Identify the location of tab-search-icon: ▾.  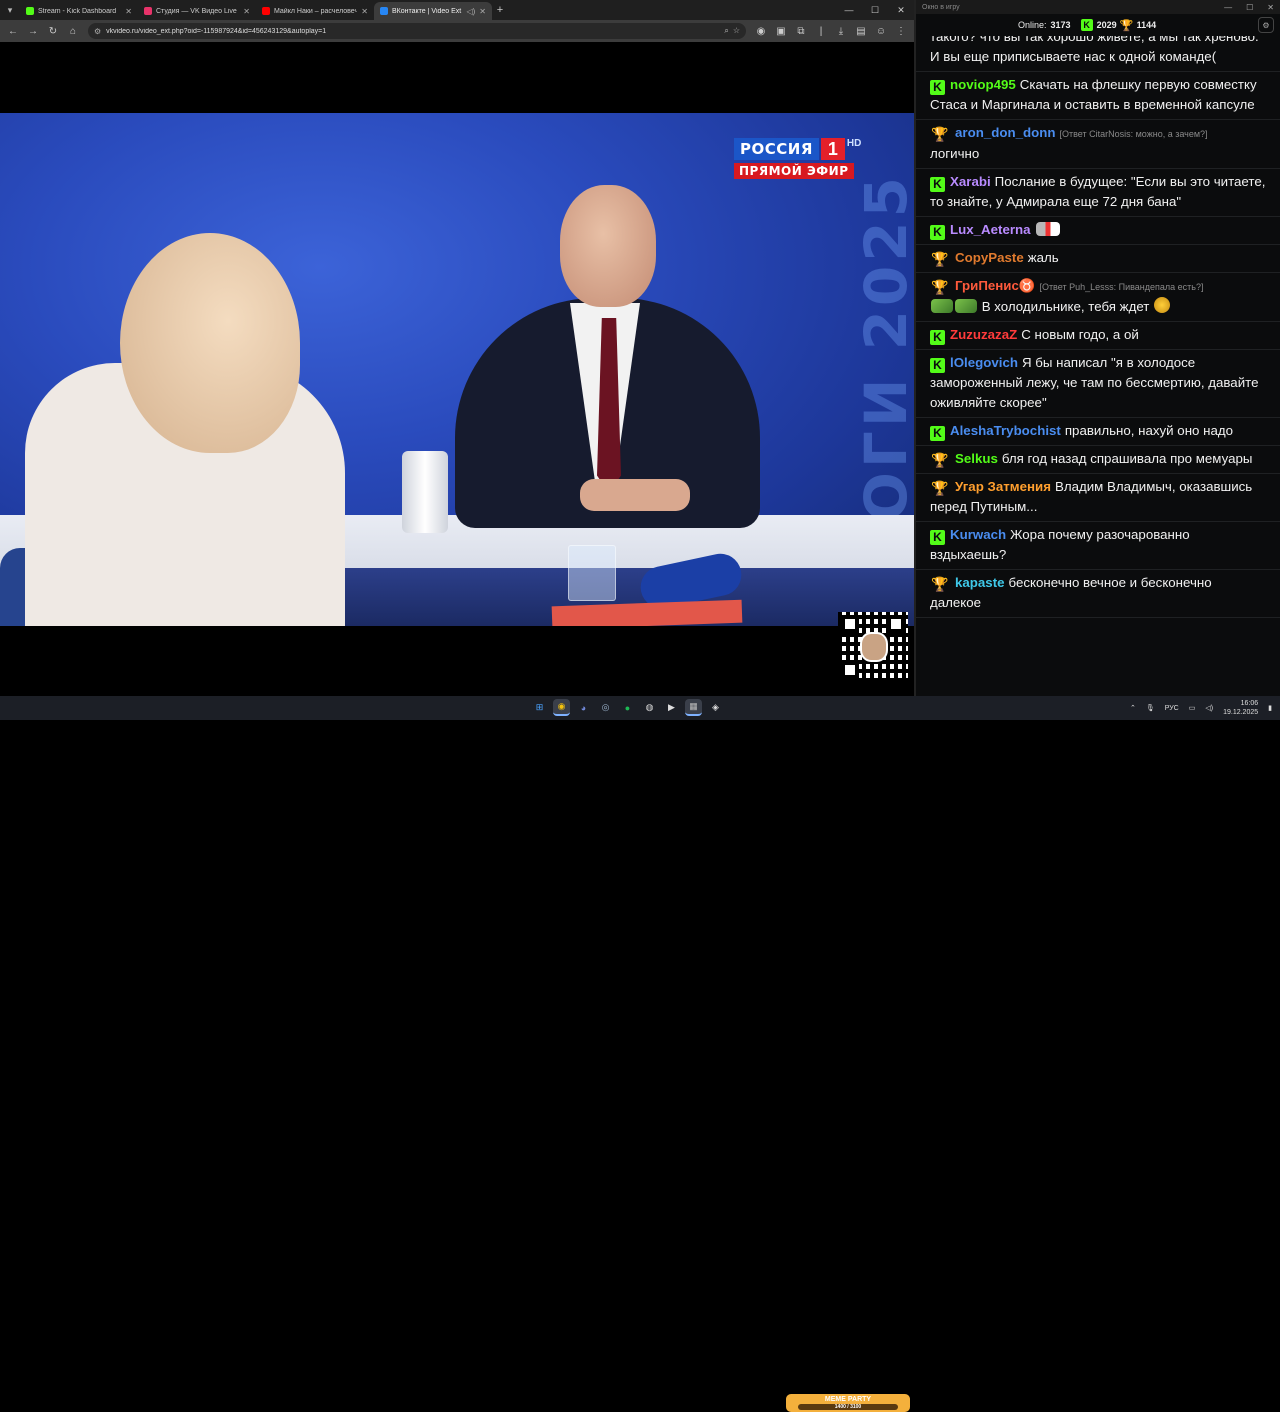
(10, 10).